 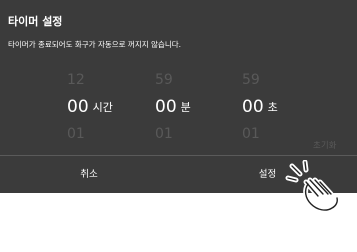 I want to click on seconds-unit: 초, so click(x=272, y=107).